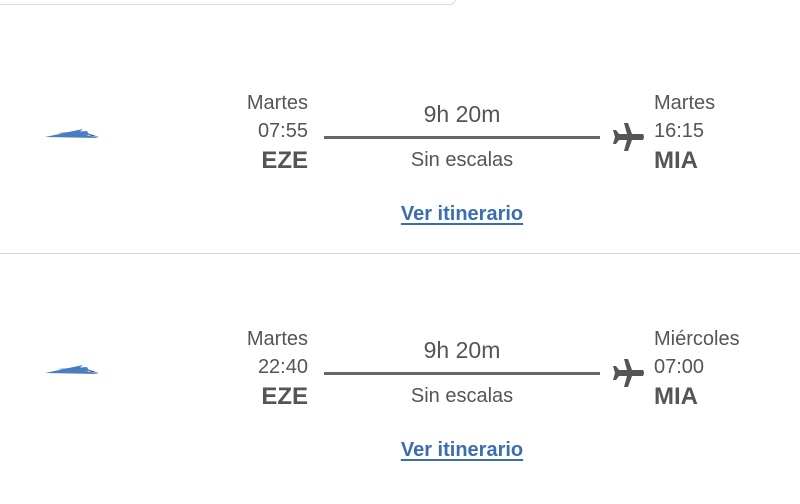 This screenshot has width=800, height=504. What do you see at coordinates (254, 133) in the screenshot?
I see `departure-info: Martes 07:55 EZE` at bounding box center [254, 133].